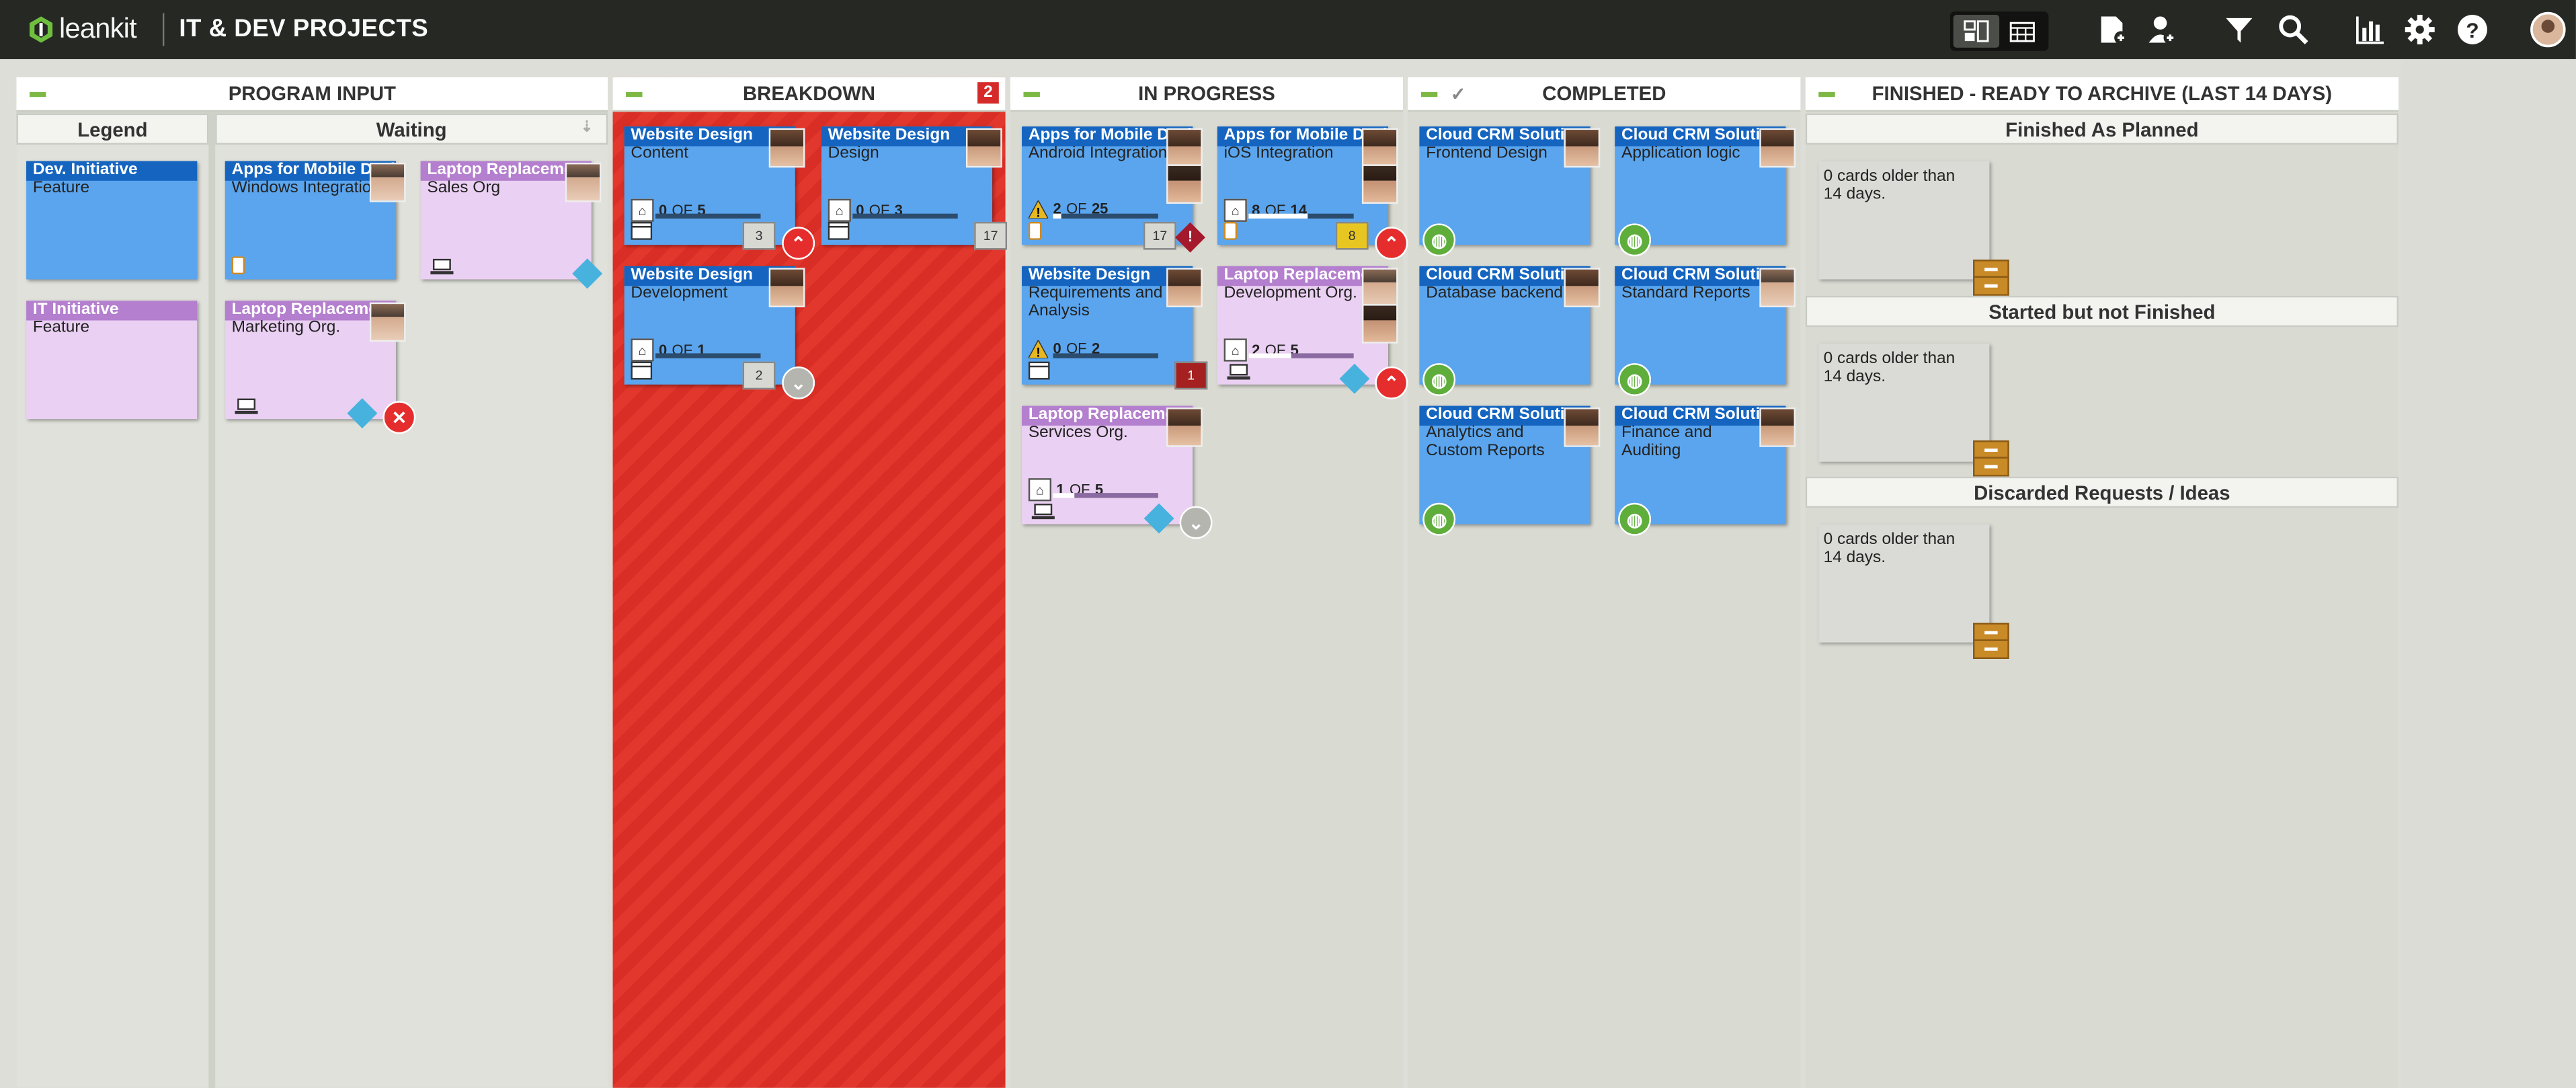 Image resolution: width=2576 pixels, height=1088 pixels. Describe the element at coordinates (411, 616) in the screenshot. I see `lane-waiting-body` at that location.